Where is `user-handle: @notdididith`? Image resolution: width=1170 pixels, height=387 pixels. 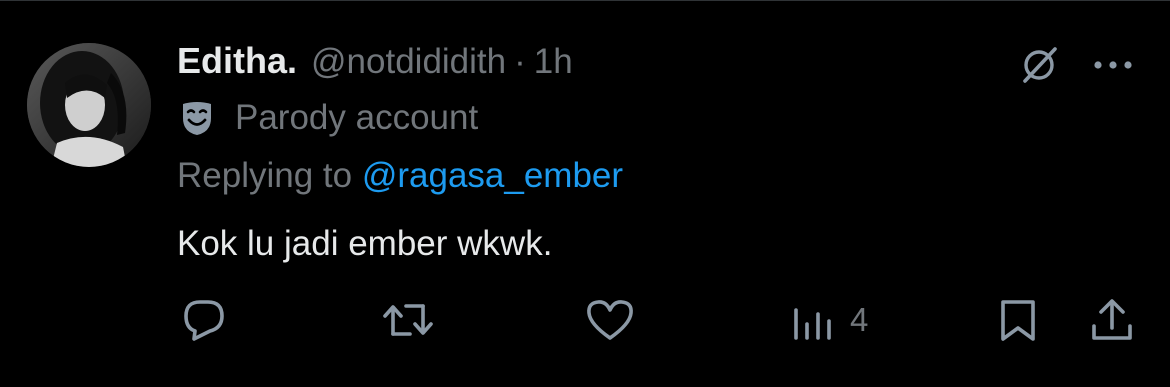
user-handle: @notdididith is located at coordinates (408, 62).